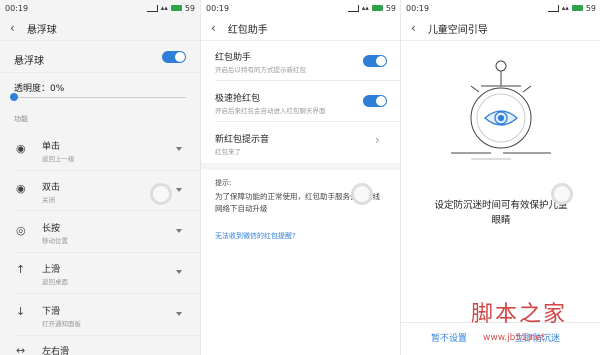 Image resolution: width=600 pixels, height=355 pixels. Describe the element at coordinates (501, 110) in the screenshot. I see `stopwatch-eye-illustration` at that location.